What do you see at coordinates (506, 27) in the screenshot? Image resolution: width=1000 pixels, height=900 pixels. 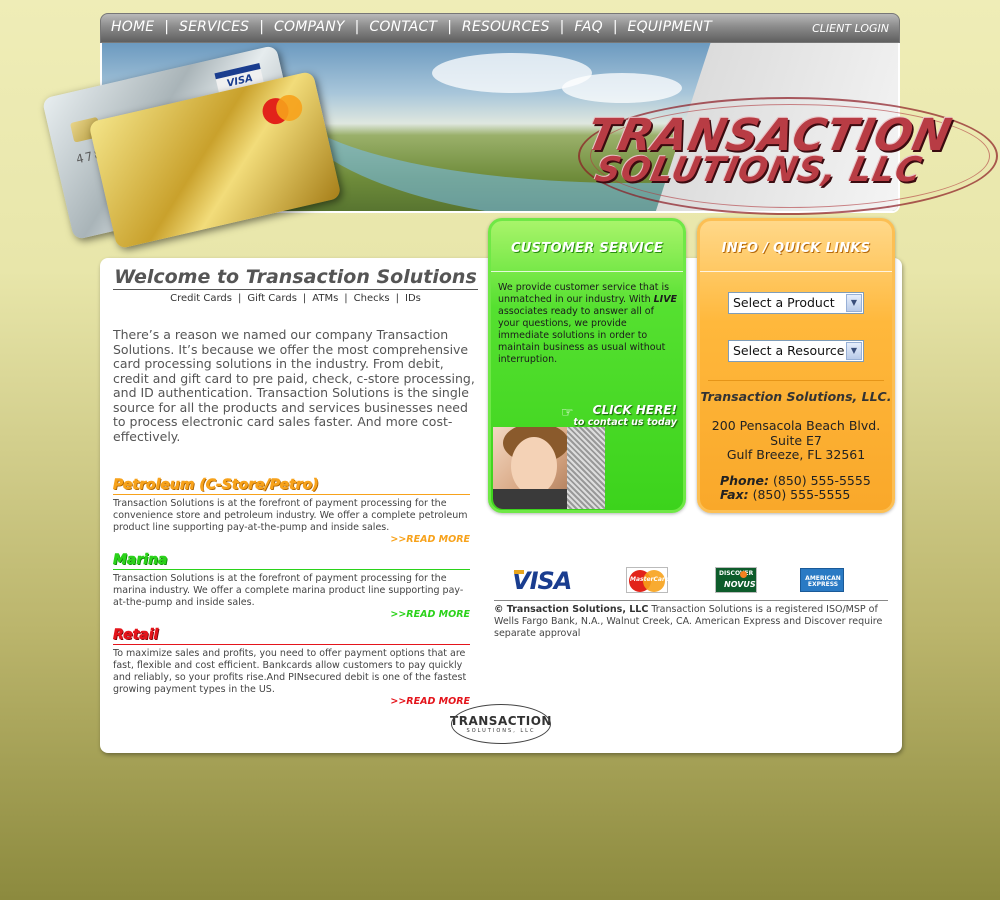 I see `nav-resources: RESOURCES` at bounding box center [506, 27].